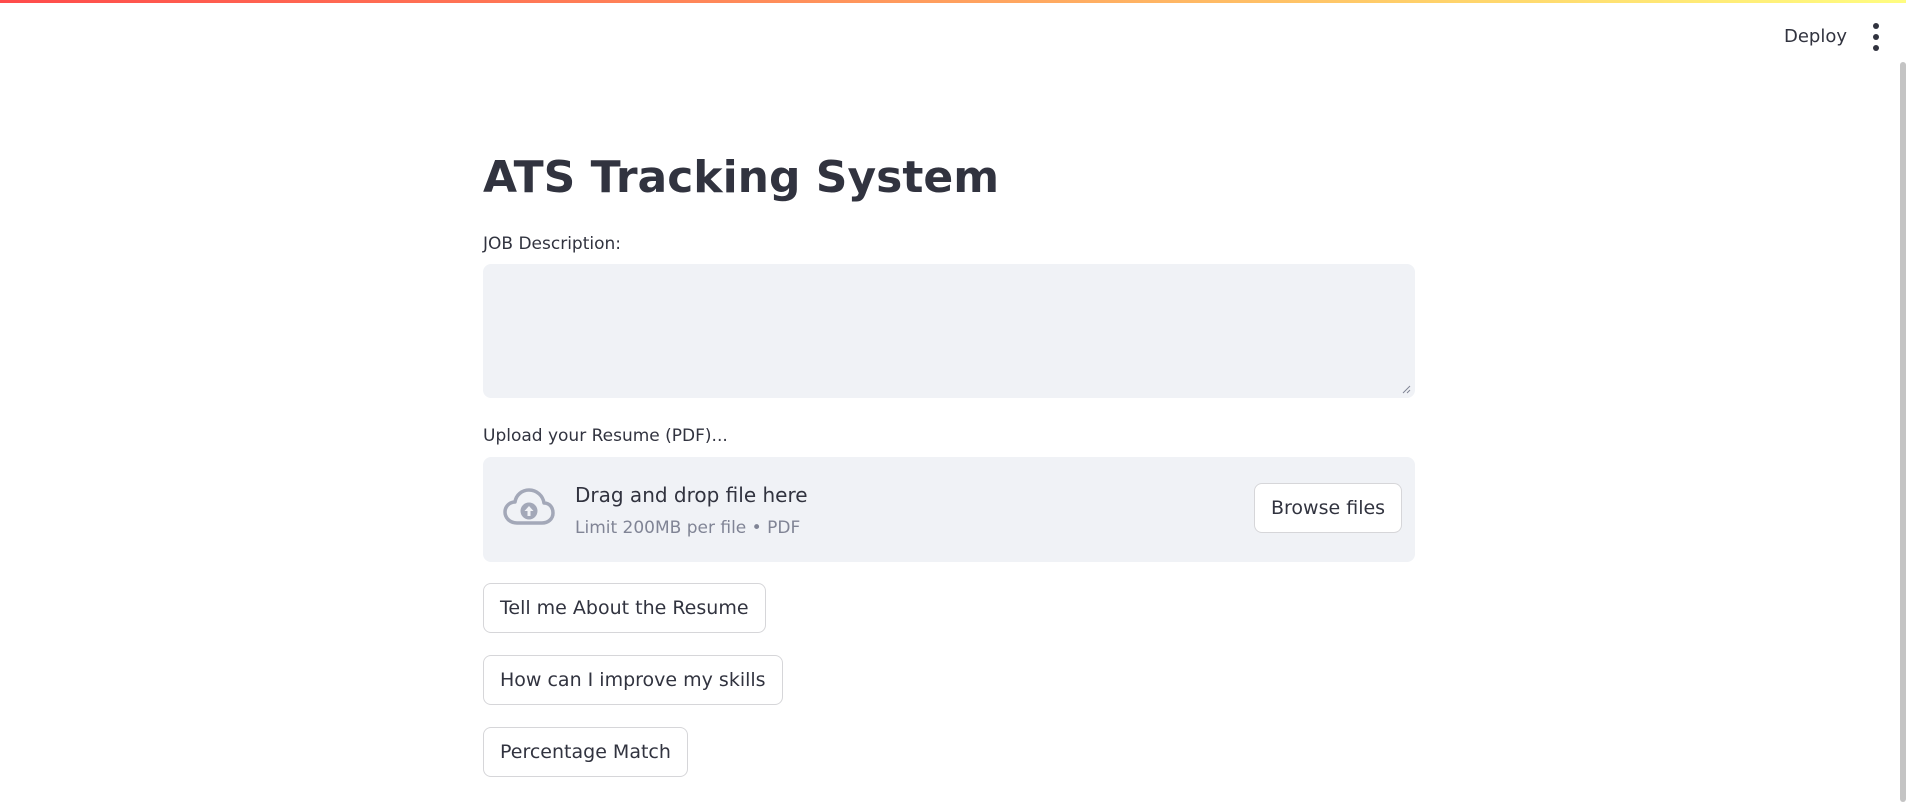 This screenshot has height=802, width=1906. Describe the element at coordinates (741, 177) in the screenshot. I see `page-title: ATS Tracking System` at that location.